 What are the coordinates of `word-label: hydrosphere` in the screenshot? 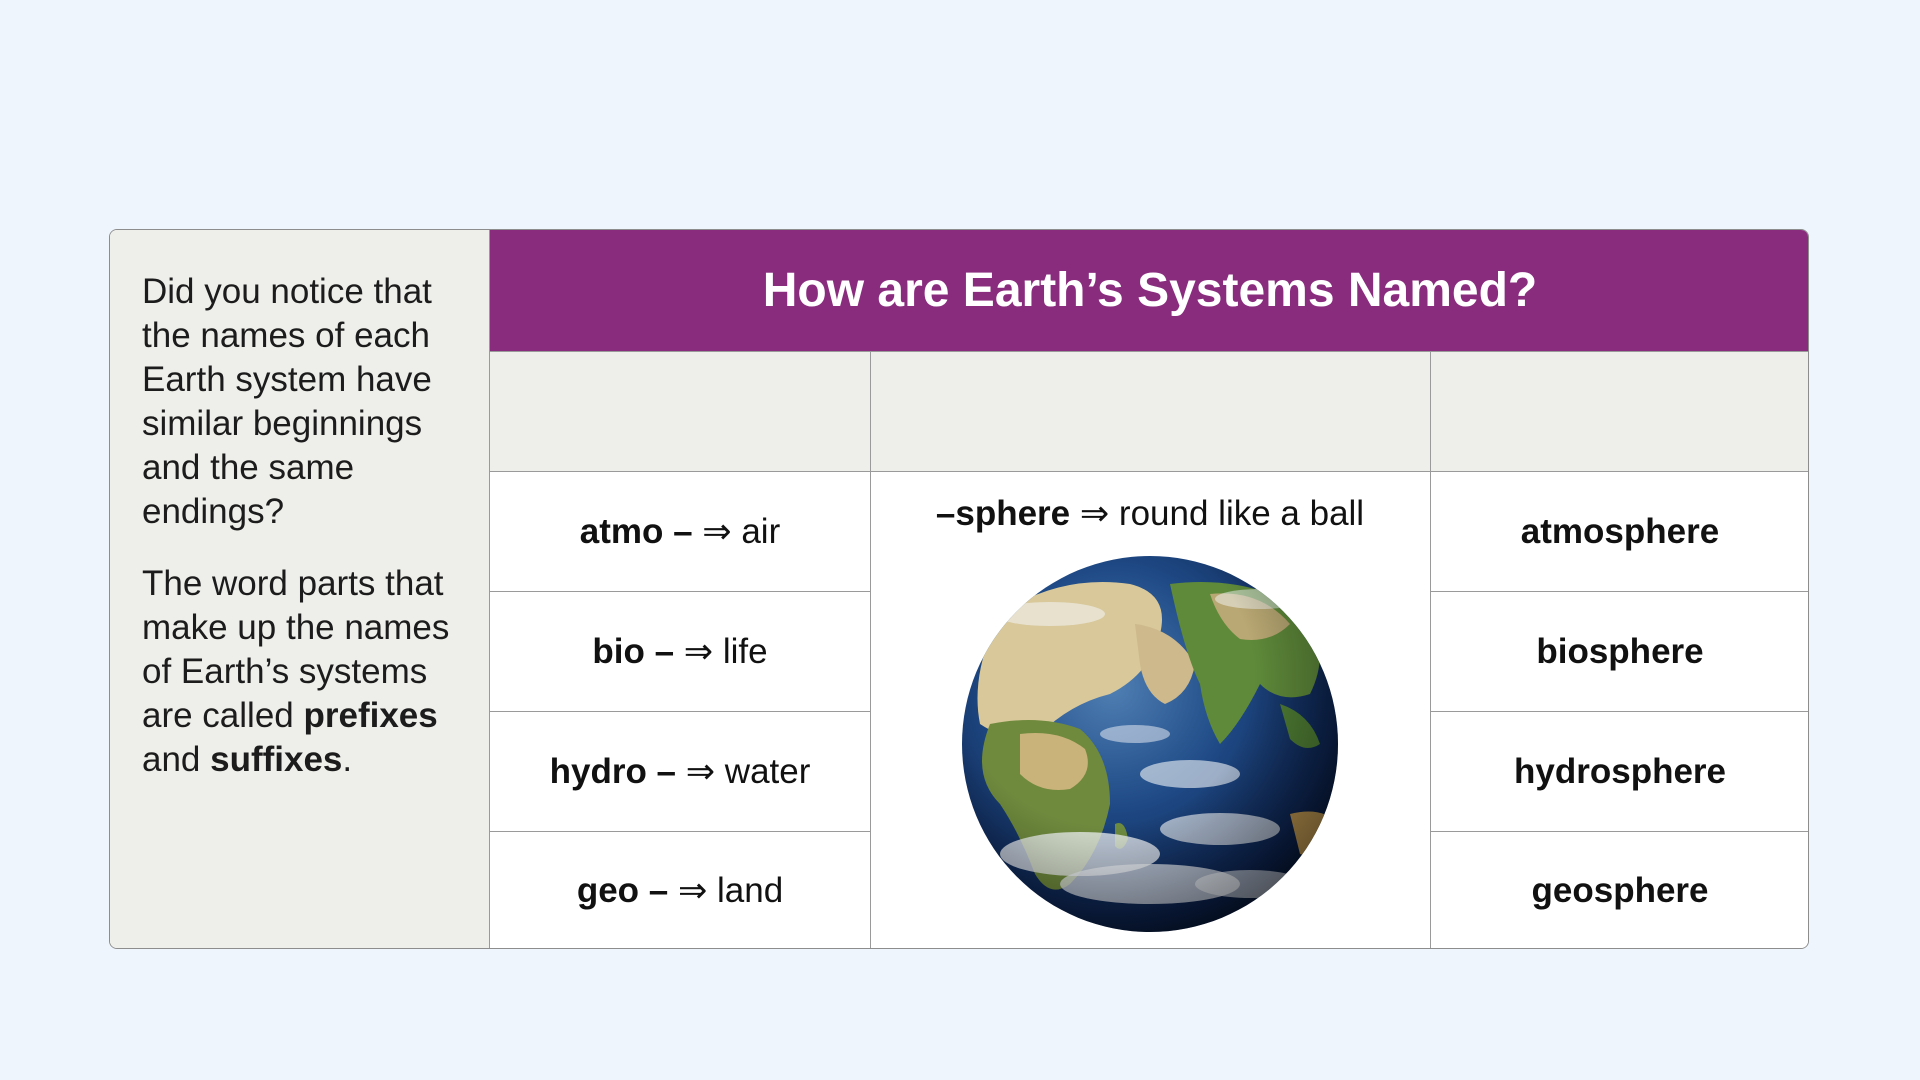 It's located at (1620, 771).